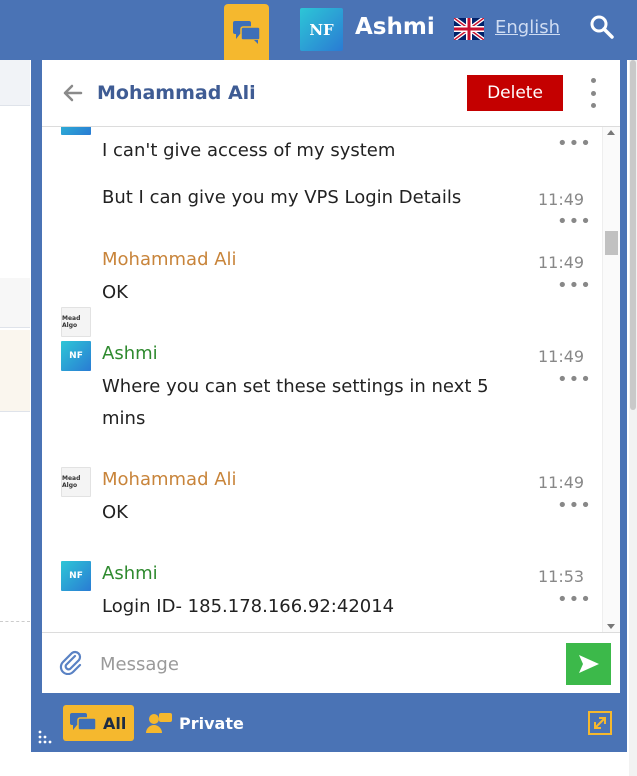 This screenshot has height=776, width=637. Describe the element at coordinates (602, 27) in the screenshot. I see `search-icon` at that location.